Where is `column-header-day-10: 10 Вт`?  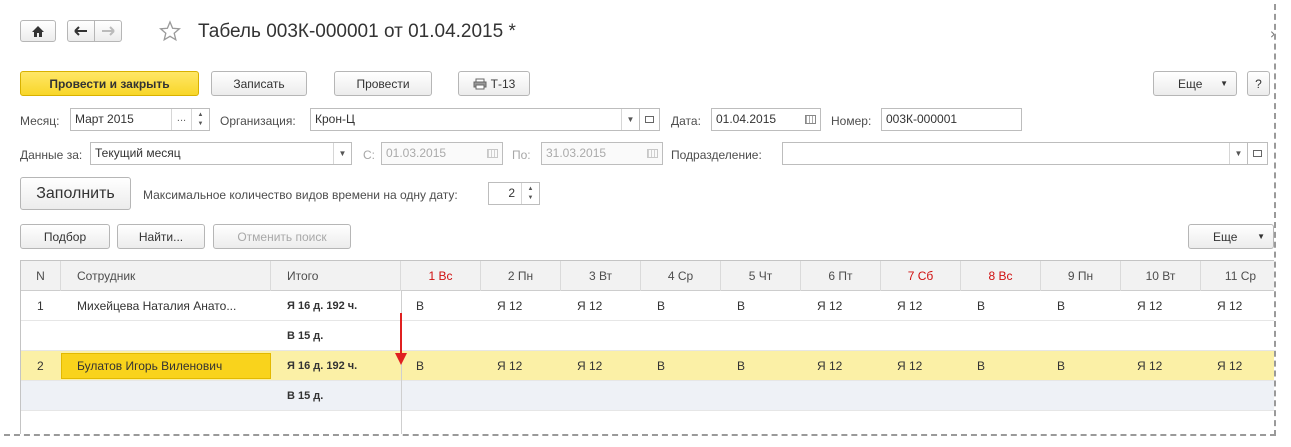
column-header-day-10: 10 Вт is located at coordinates (1161, 276).